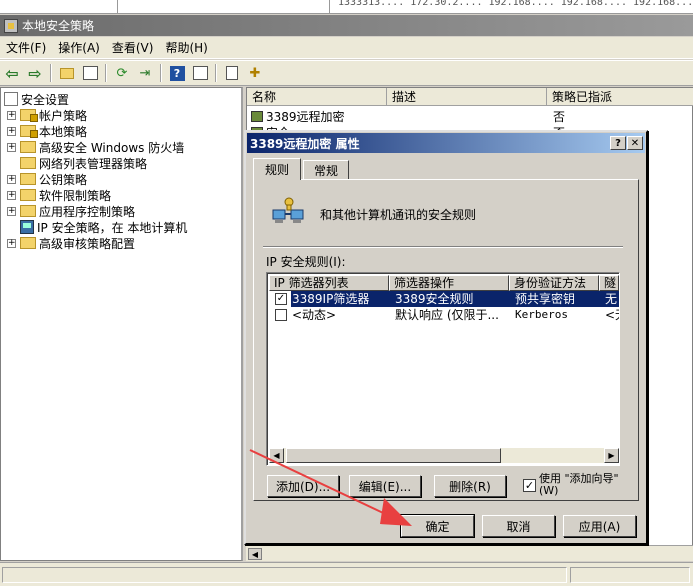 This screenshot has height=586, width=693. Describe the element at coordinates (83, 163) in the screenshot. I see `tree-item-network-list: 网络列表管理器策略` at that location.